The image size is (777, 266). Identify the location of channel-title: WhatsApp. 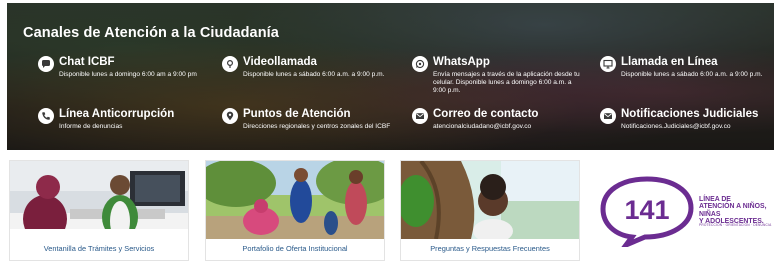
(461, 62).